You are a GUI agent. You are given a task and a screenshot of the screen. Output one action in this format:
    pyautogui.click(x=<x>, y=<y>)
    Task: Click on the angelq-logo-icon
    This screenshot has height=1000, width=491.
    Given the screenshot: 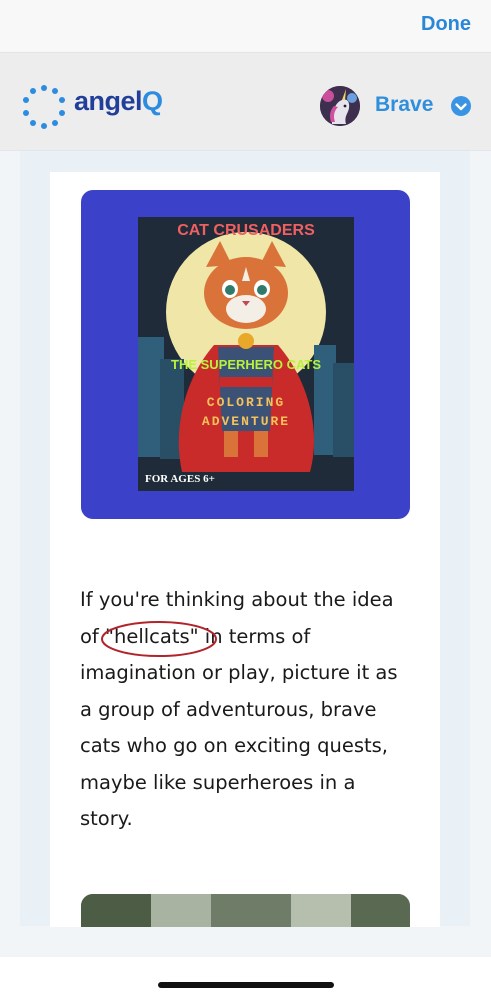 What is the action you would take?
    pyautogui.click(x=44, y=107)
    